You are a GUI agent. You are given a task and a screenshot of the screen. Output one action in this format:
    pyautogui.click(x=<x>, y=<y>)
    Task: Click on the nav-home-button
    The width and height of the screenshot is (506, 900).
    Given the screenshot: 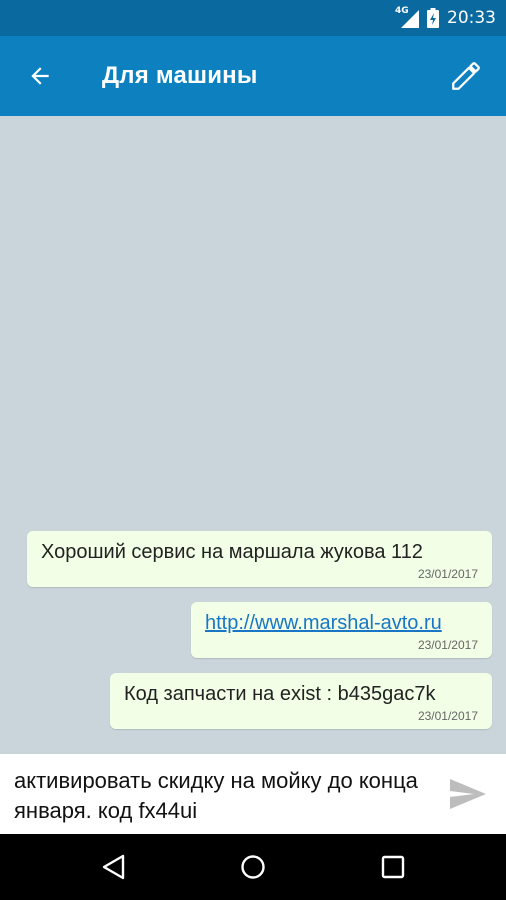 What is the action you would take?
    pyautogui.click(x=253, y=867)
    